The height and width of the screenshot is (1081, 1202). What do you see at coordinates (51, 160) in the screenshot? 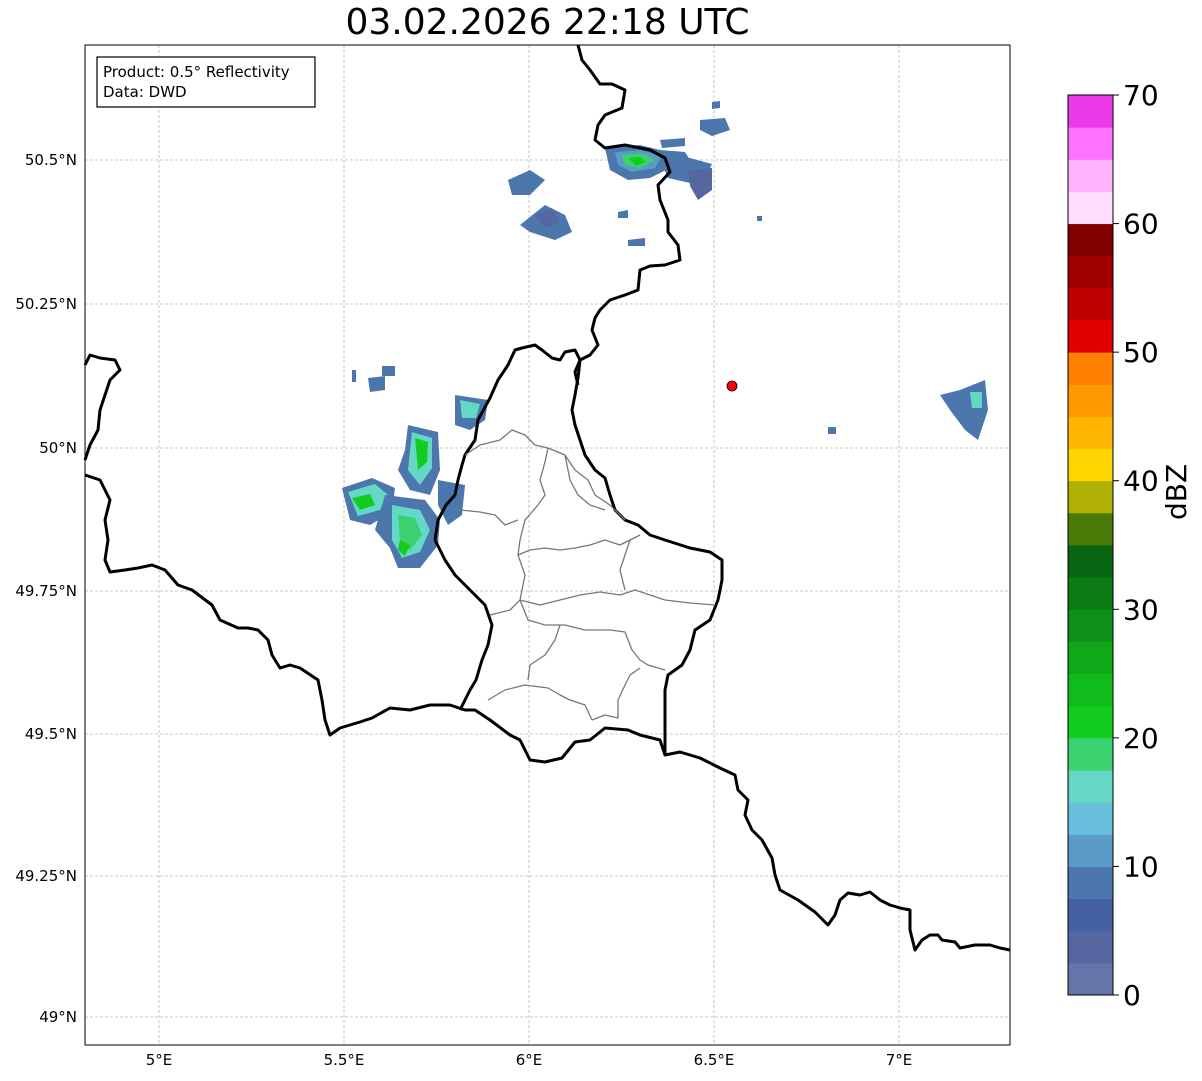
I see `y-tick-label: 50.5°N` at bounding box center [51, 160].